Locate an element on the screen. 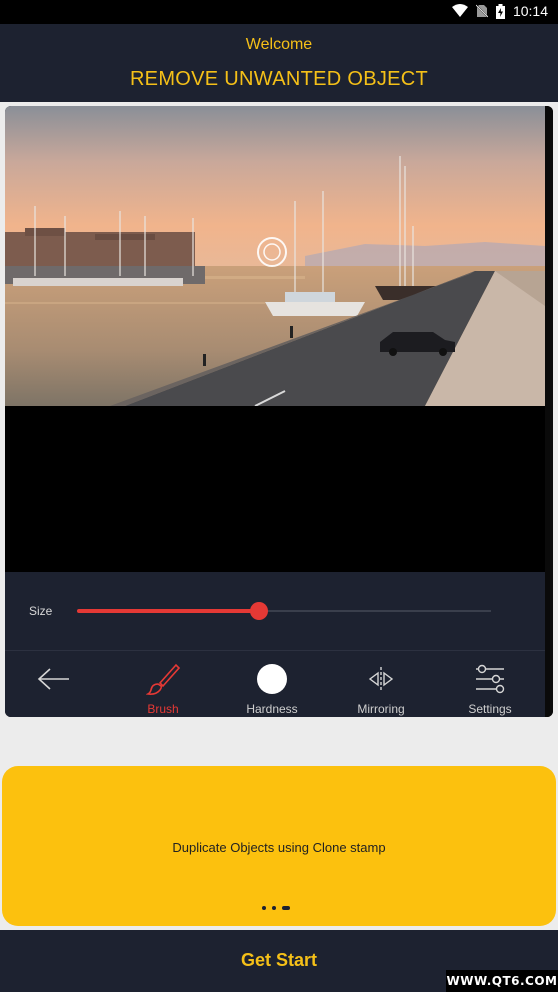 This screenshot has width=558, height=992. settings-label: Settings is located at coordinates (490, 709).